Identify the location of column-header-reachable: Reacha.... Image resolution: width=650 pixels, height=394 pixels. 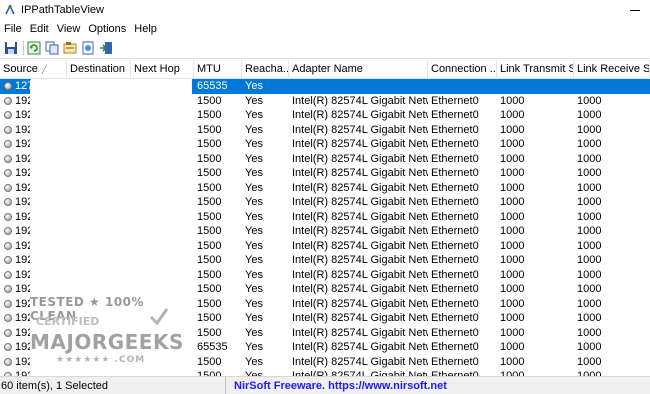
(265, 69).